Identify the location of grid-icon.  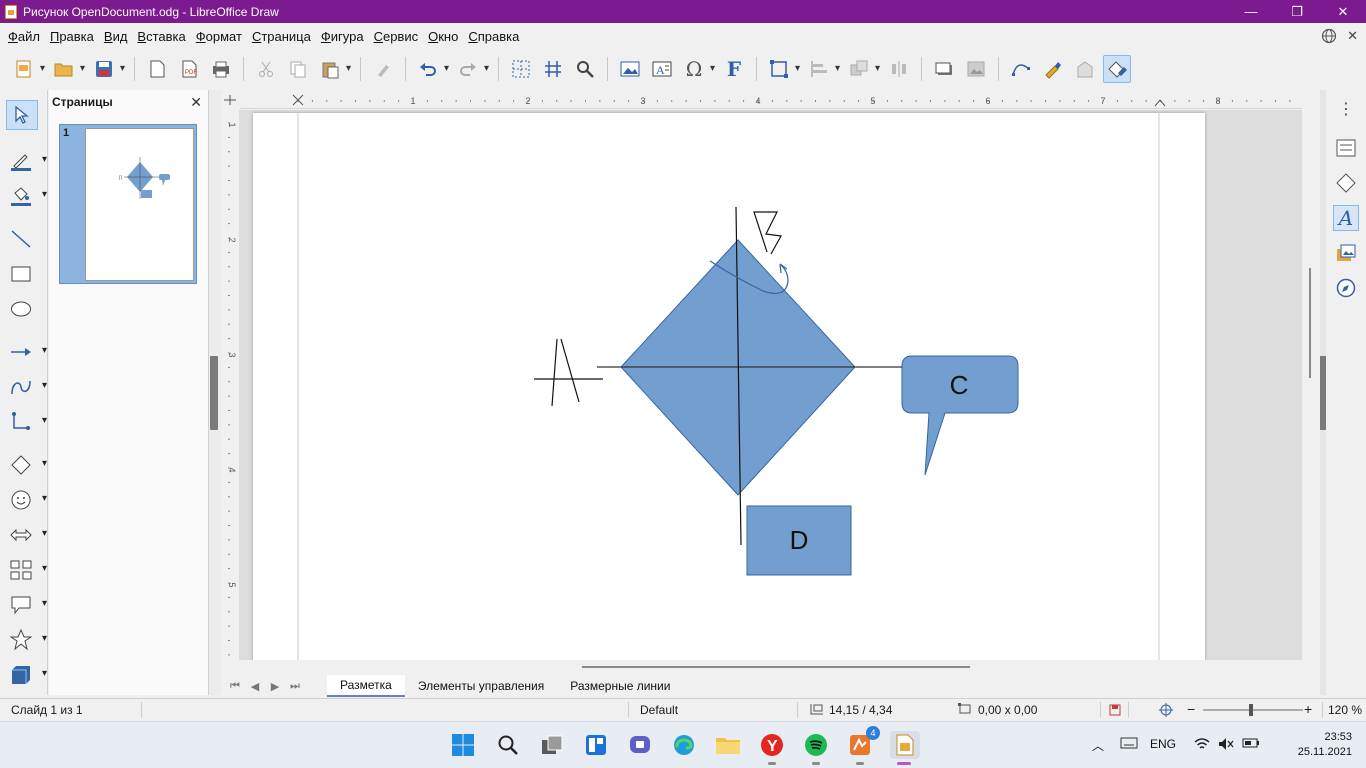
(521, 69).